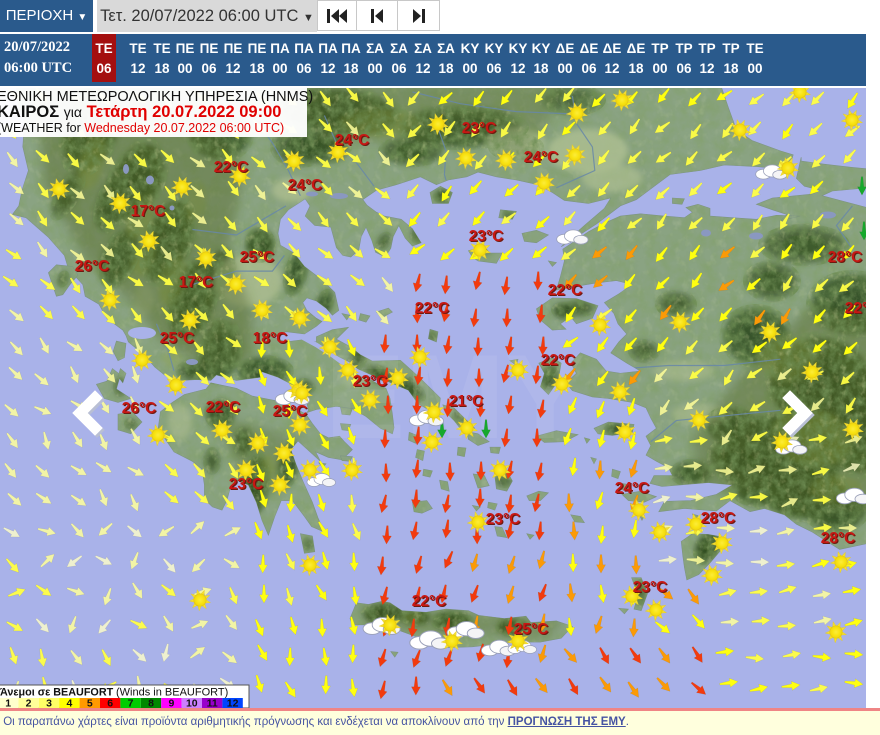 The width and height of the screenshot is (880, 735). Describe the element at coordinates (90, 703) in the screenshot. I see `svg-text: 5` at that location.